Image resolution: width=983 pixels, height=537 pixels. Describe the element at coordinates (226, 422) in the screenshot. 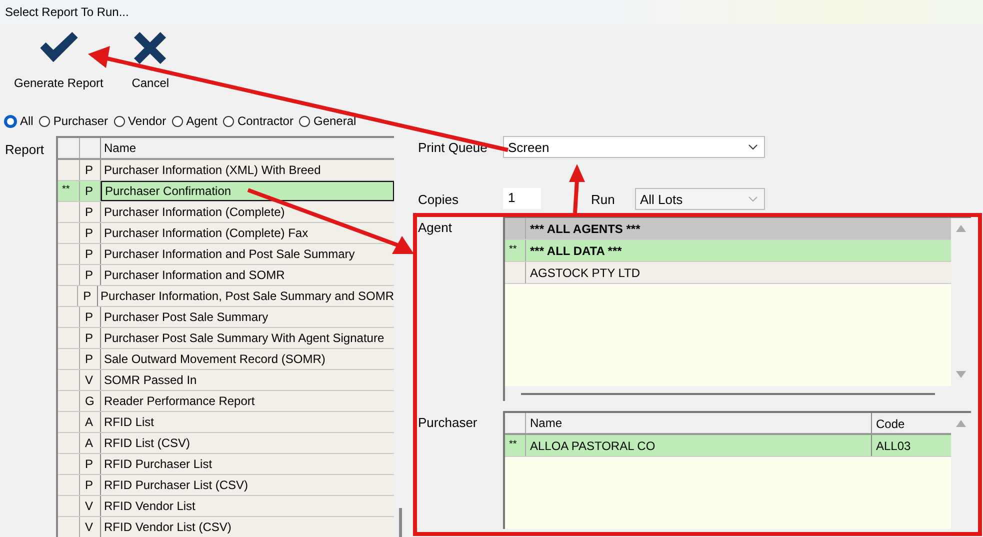

I see `report-row: A RFID List` at that location.